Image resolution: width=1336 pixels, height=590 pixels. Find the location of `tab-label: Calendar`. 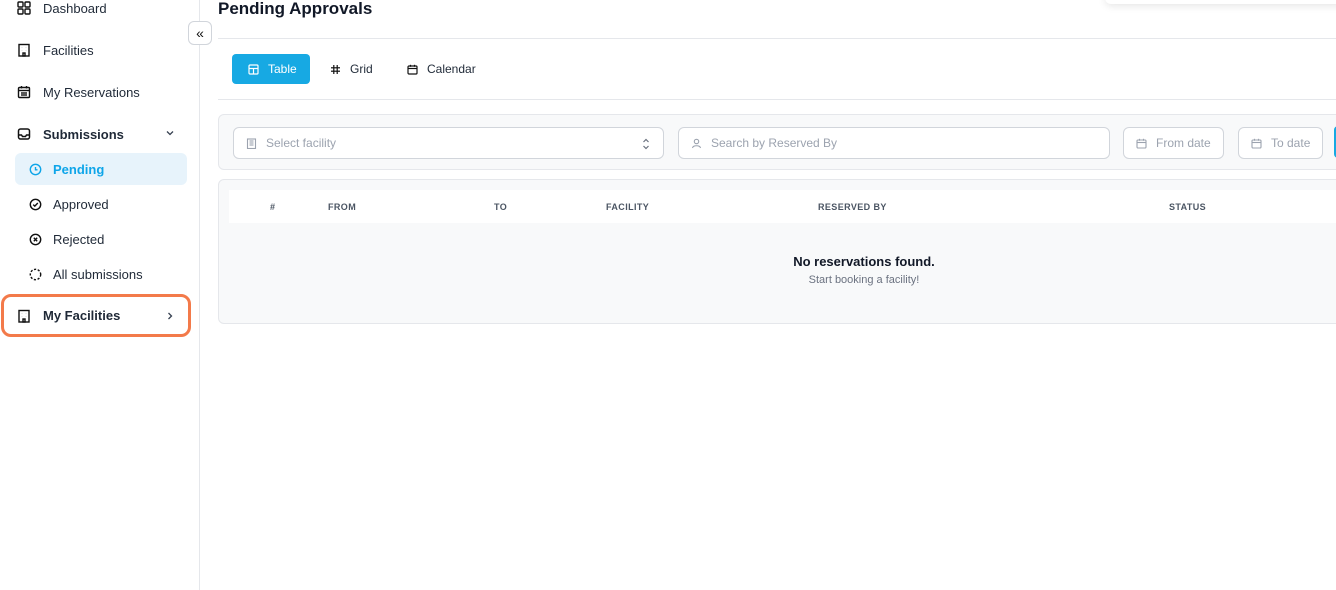

tab-label: Calendar is located at coordinates (451, 69).